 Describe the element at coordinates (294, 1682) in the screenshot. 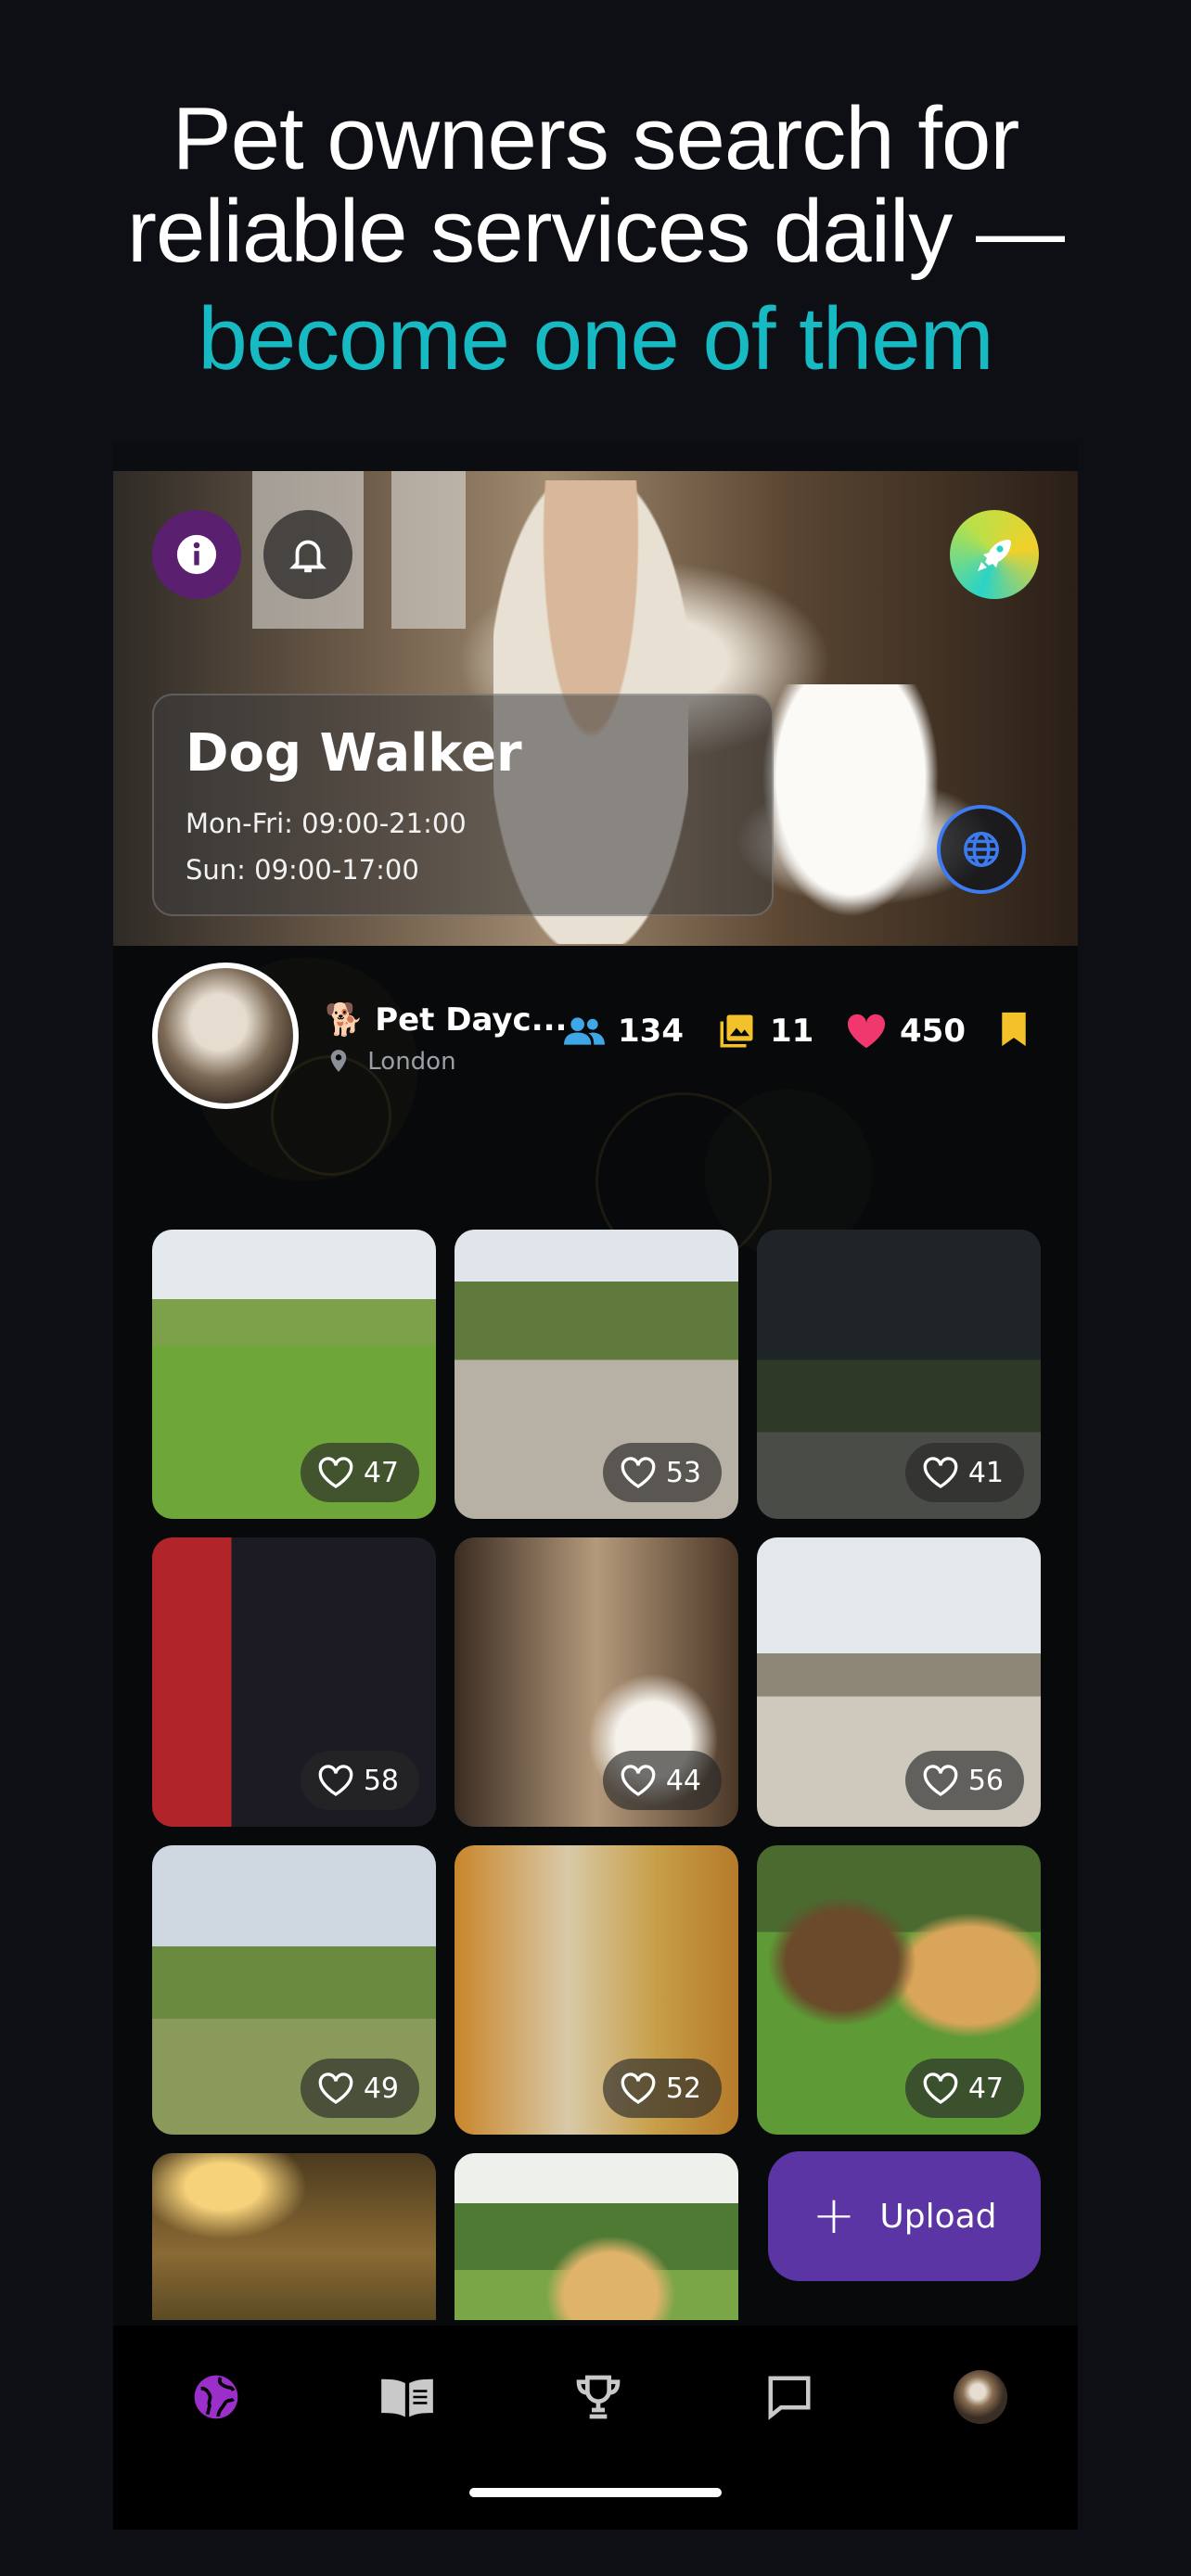

I see `photo-tile: 58` at that location.